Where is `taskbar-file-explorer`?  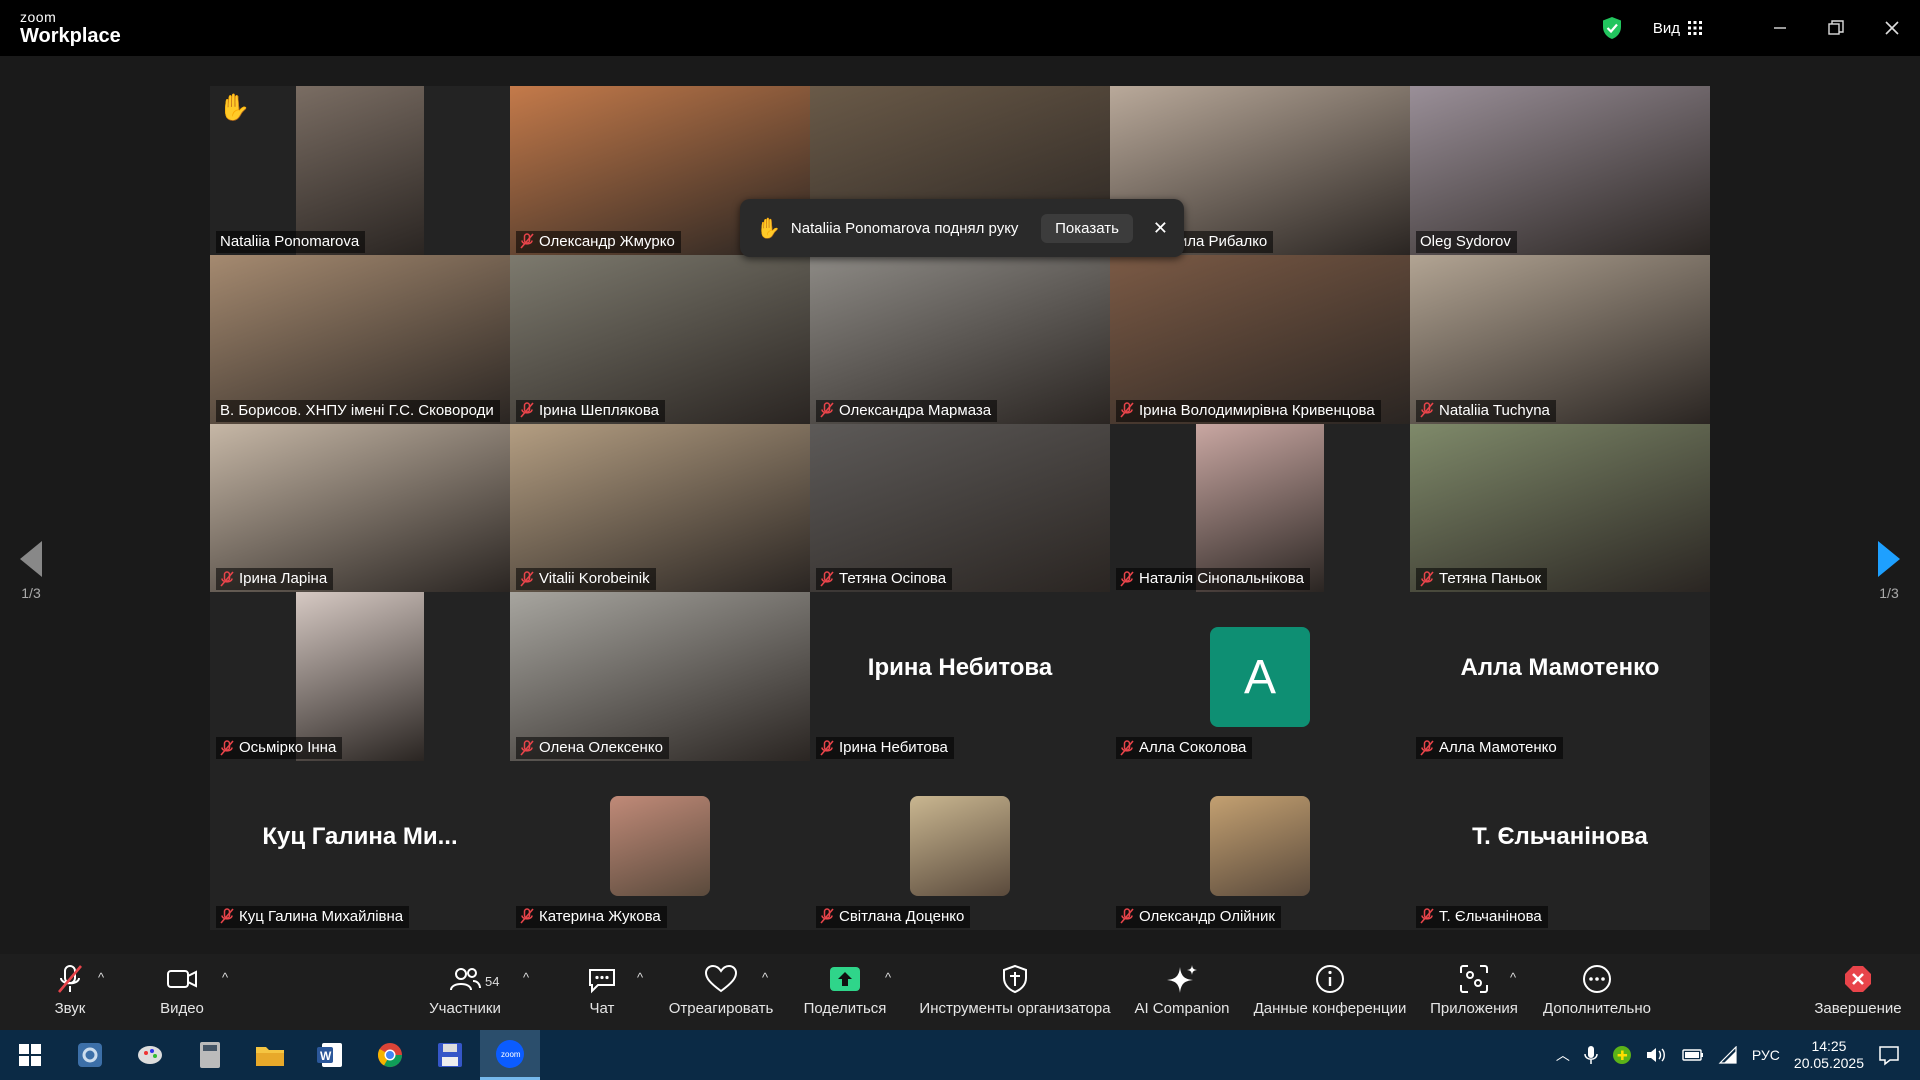 taskbar-file-explorer is located at coordinates (270, 1055).